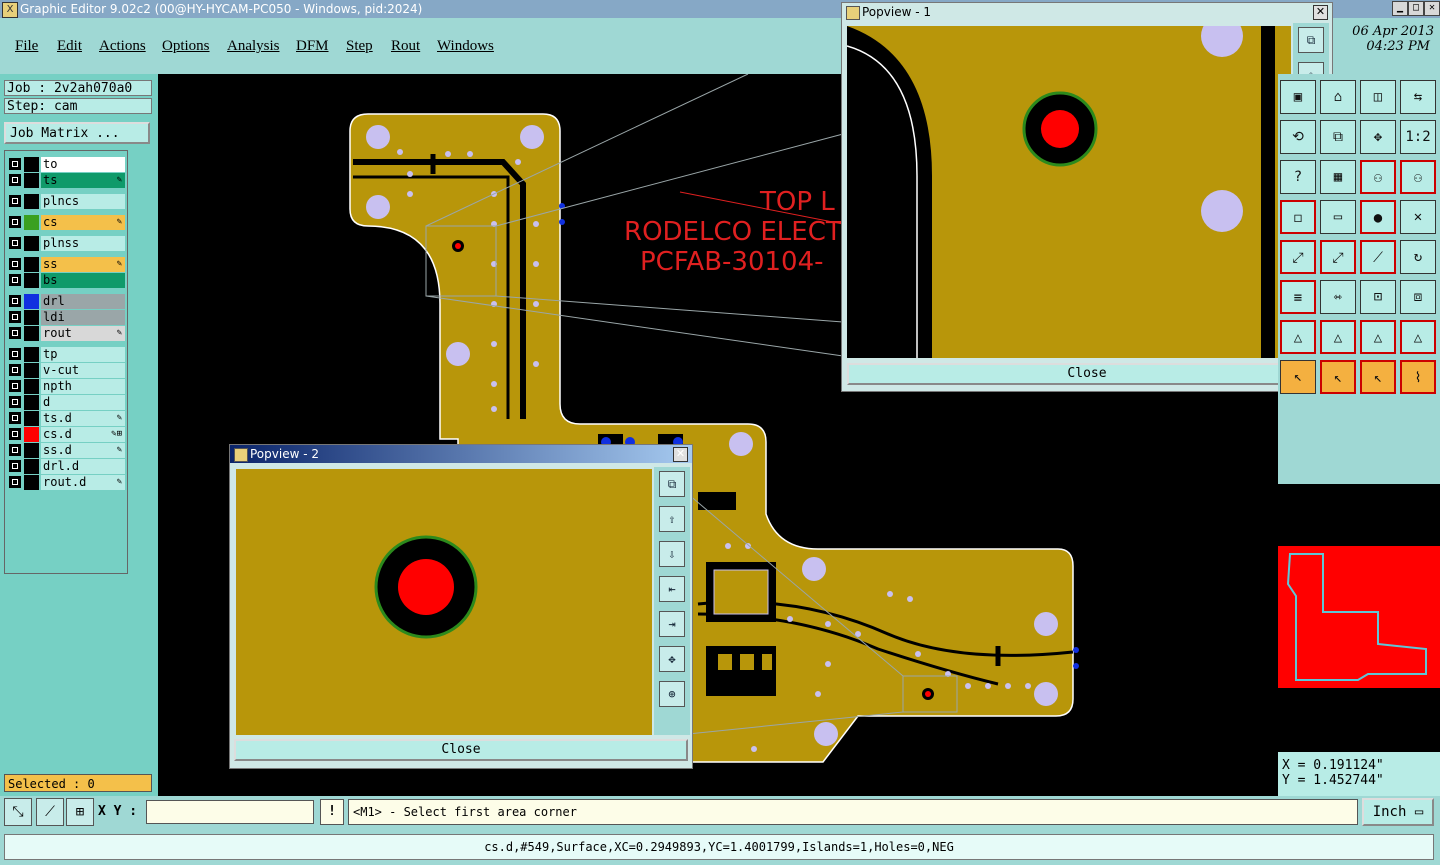  I want to click on layer-name: plncs, so click(83, 201).